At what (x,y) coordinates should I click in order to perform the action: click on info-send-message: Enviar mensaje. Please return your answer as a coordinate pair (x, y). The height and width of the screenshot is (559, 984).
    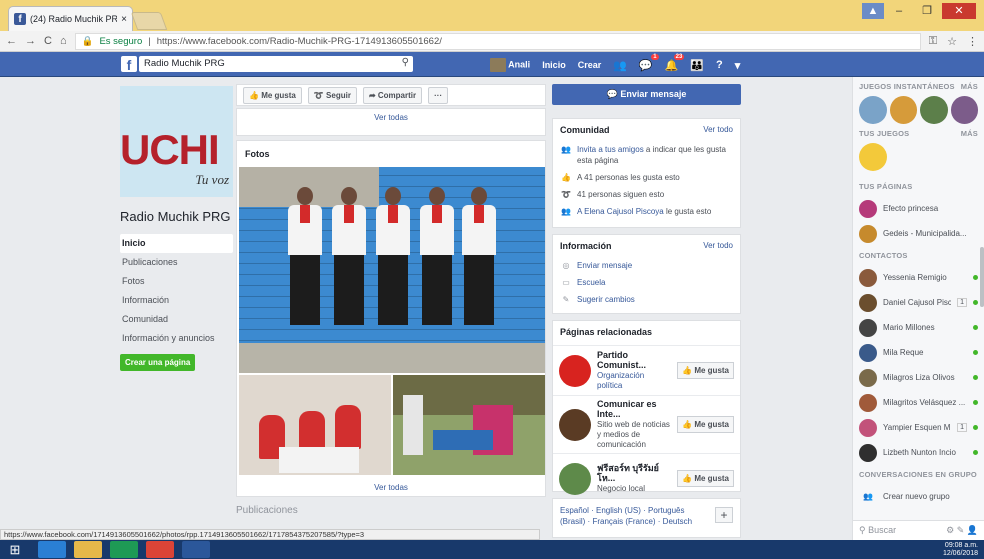
    Looking at the image, I should click on (604, 265).